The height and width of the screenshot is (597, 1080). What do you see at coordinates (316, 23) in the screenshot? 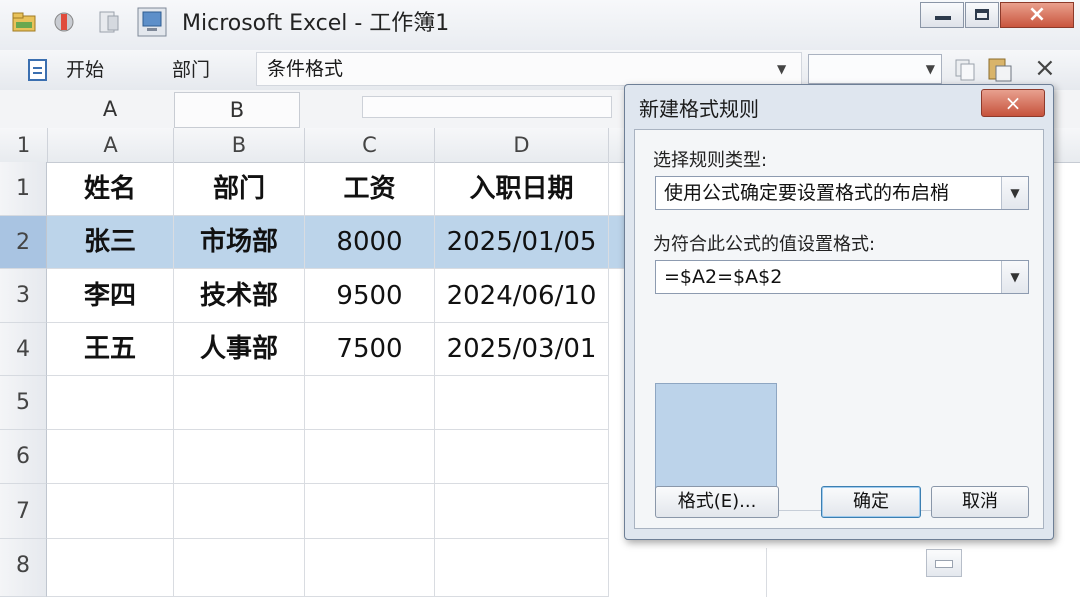
I see `window-title: Microsoft Excel - 工作簿1` at bounding box center [316, 23].